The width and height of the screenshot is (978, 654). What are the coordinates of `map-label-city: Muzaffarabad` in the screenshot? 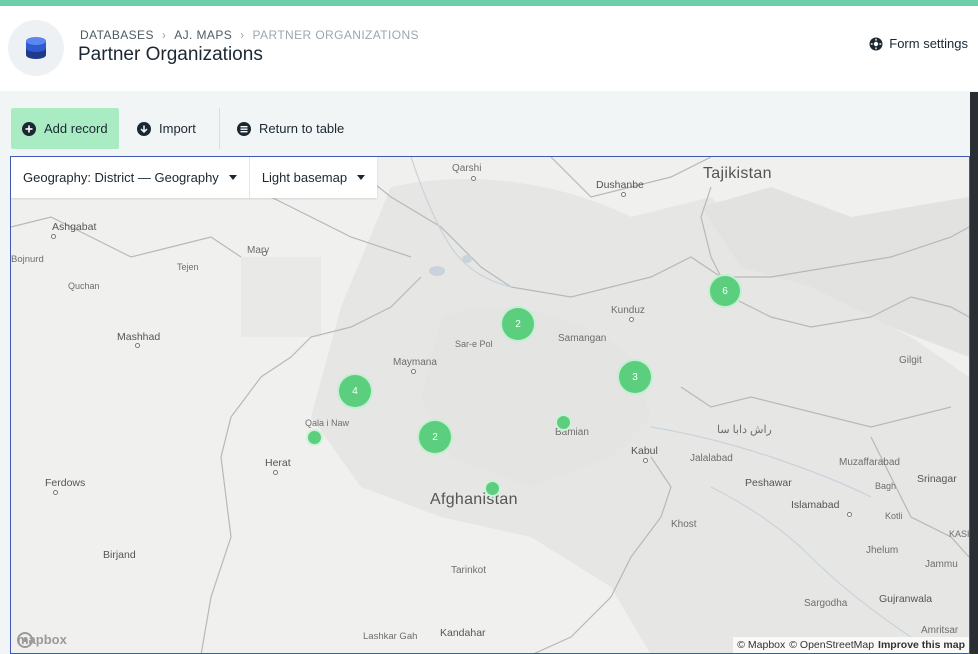 It's located at (869, 462).